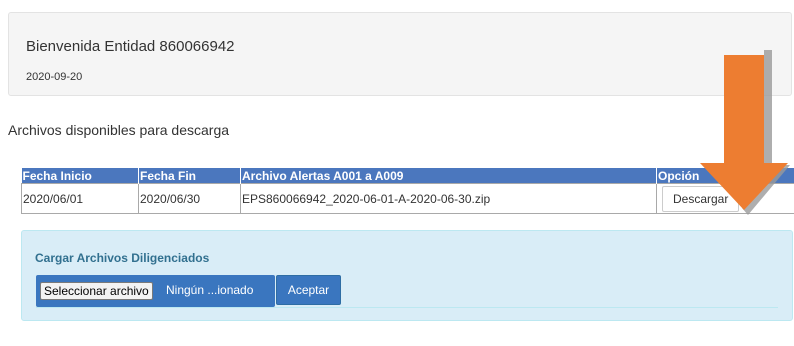 Image resolution: width=794 pixels, height=346 pixels. Describe the element at coordinates (119, 130) in the screenshot. I see `section-title: Archivos disponibles para descarga` at that location.